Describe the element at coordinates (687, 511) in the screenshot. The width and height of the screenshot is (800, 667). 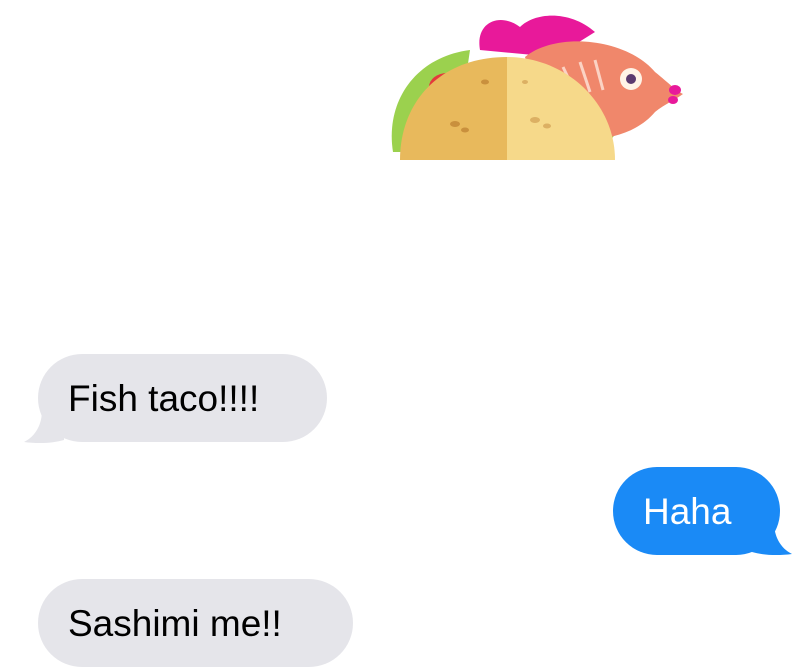
I see `message-text: Haha` at that location.